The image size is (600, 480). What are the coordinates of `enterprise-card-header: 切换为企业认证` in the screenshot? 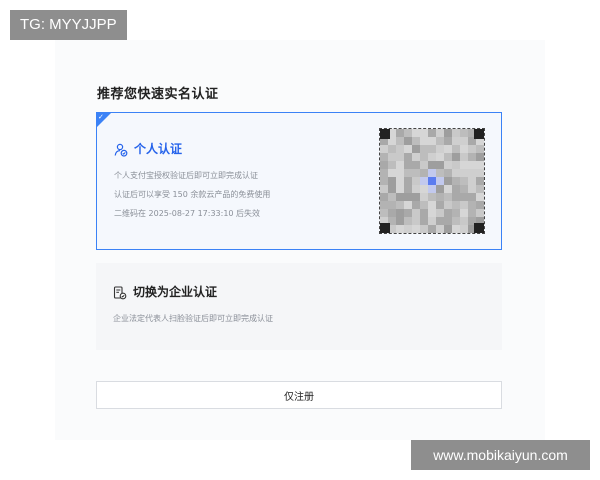 It's located at (165, 291).